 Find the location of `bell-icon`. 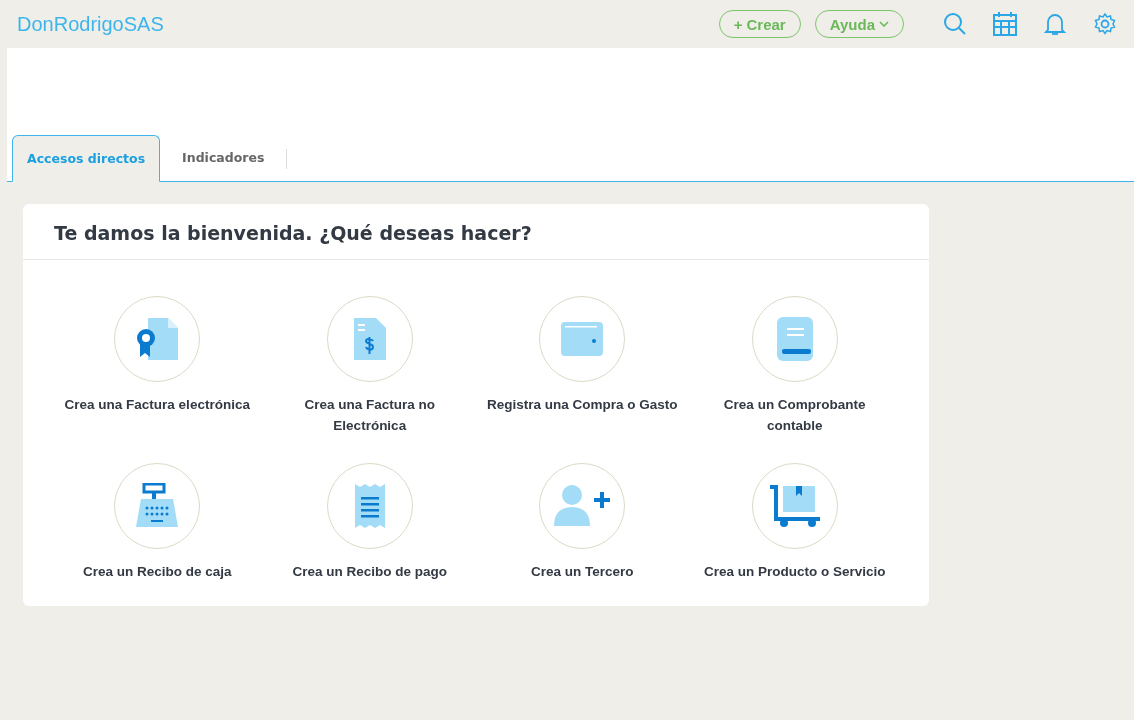

bell-icon is located at coordinates (1055, 24).